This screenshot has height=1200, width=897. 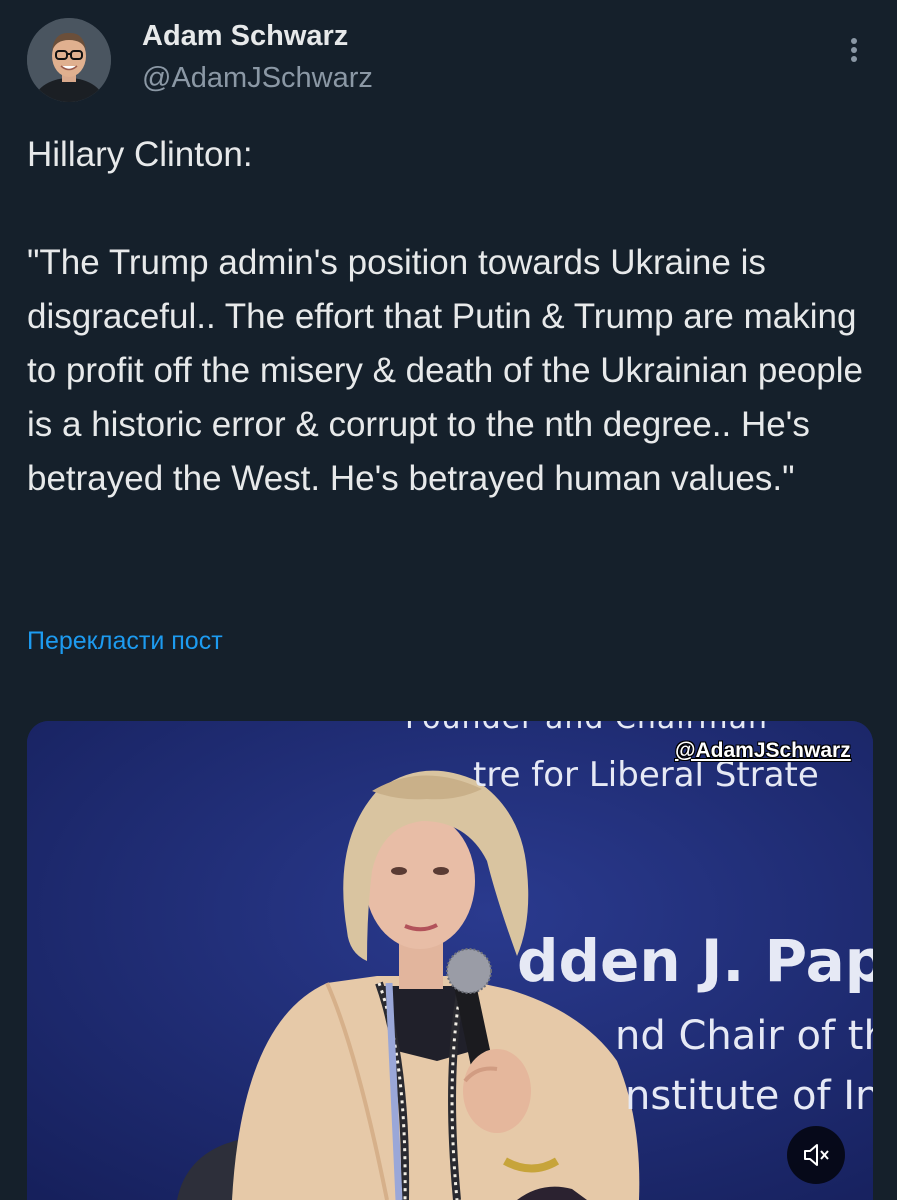 What do you see at coordinates (763, 750) in the screenshot?
I see `video-watermark: @AdamJSchwarz` at bounding box center [763, 750].